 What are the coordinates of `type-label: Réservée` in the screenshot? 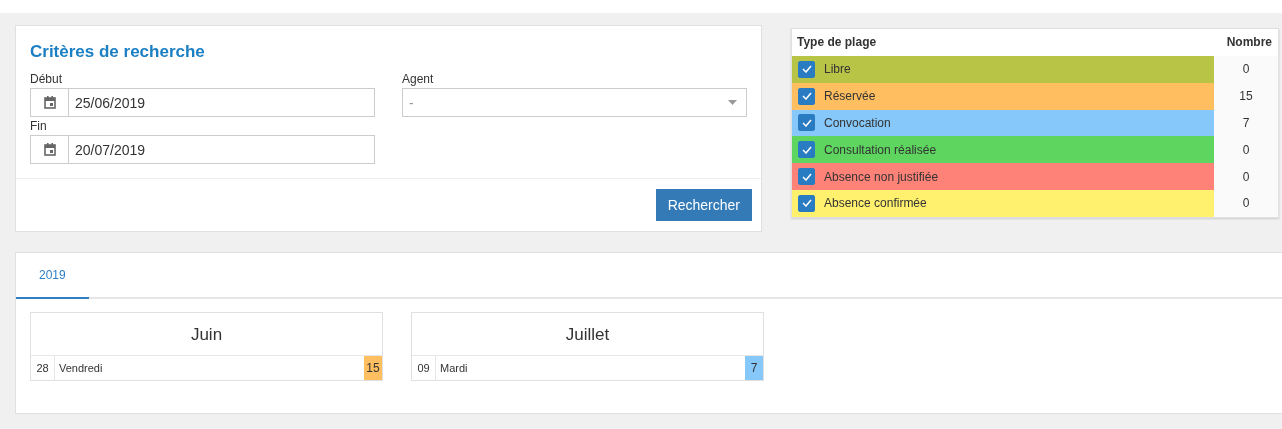 It's located at (850, 96).